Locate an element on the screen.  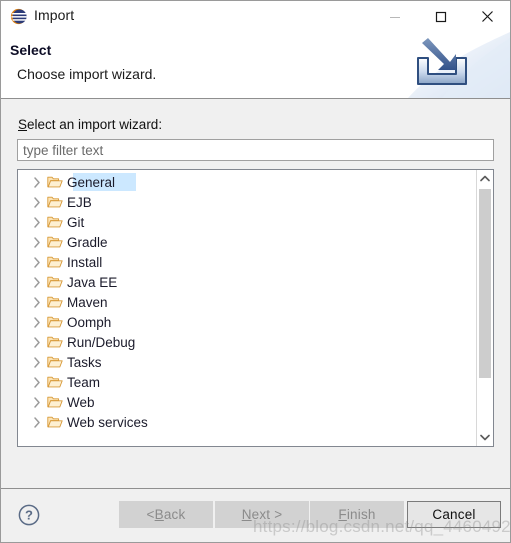
import-tray-arrow-icon is located at coordinates (454, 65).